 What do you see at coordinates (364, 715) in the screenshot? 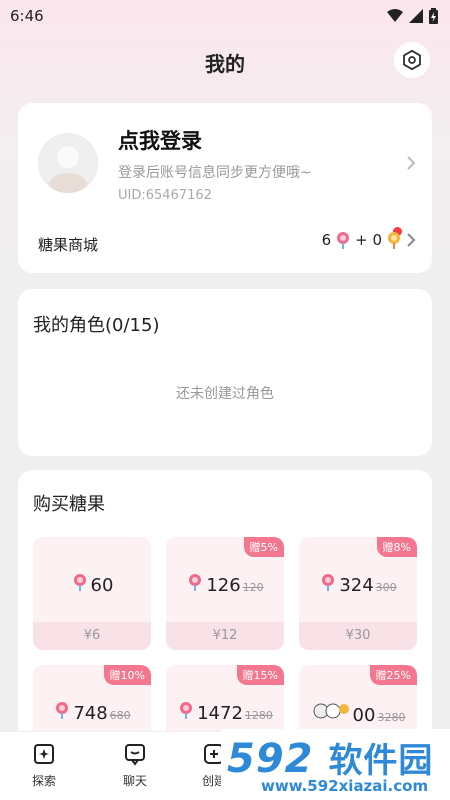
I see `package-amount-value: 00` at bounding box center [364, 715].